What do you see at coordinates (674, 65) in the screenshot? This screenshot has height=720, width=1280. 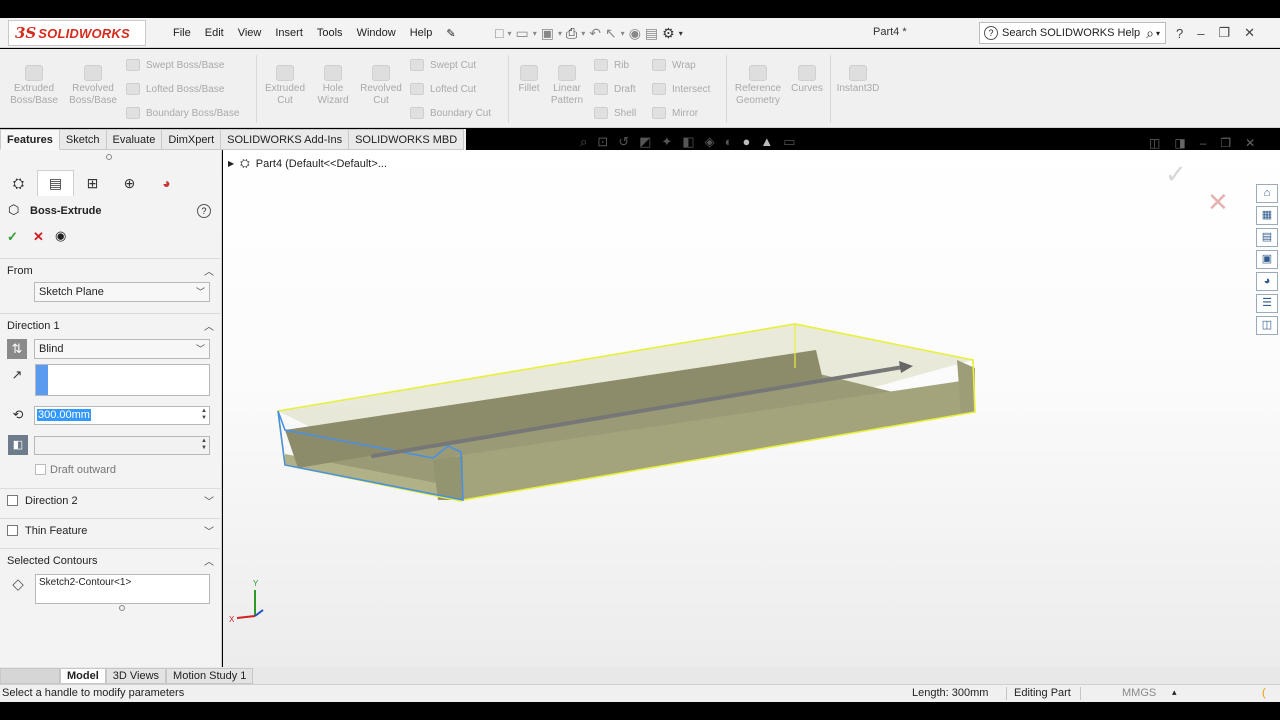 I see `wrap-button: Wrap` at bounding box center [674, 65].